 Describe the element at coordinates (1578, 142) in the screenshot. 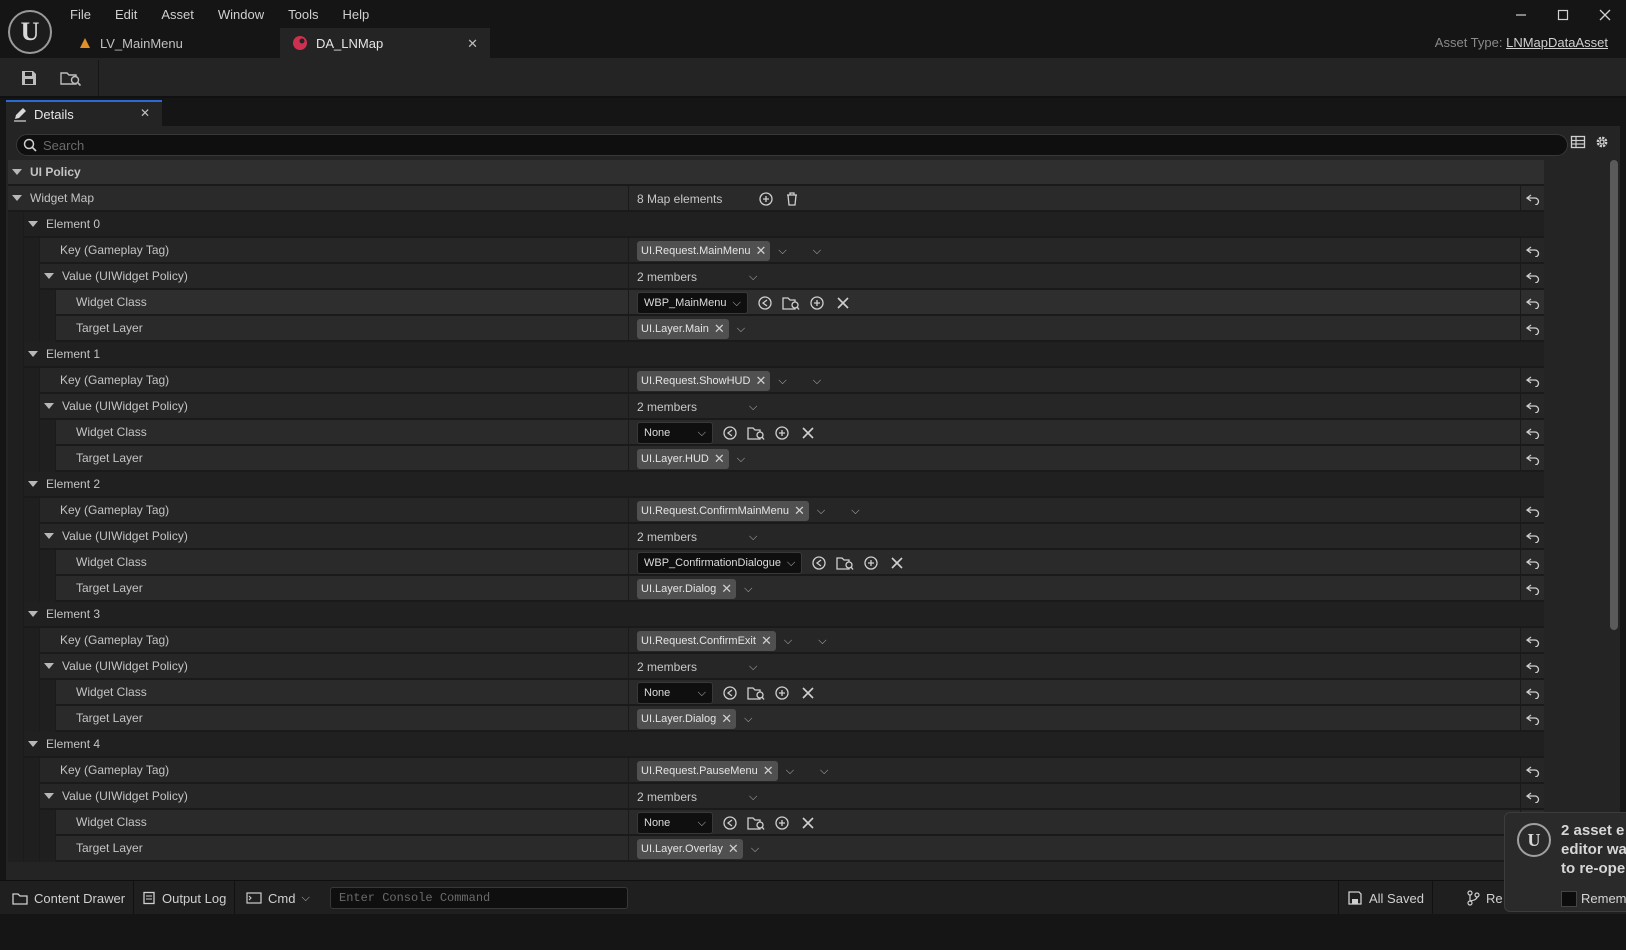

I see `property-matrix-button` at that location.